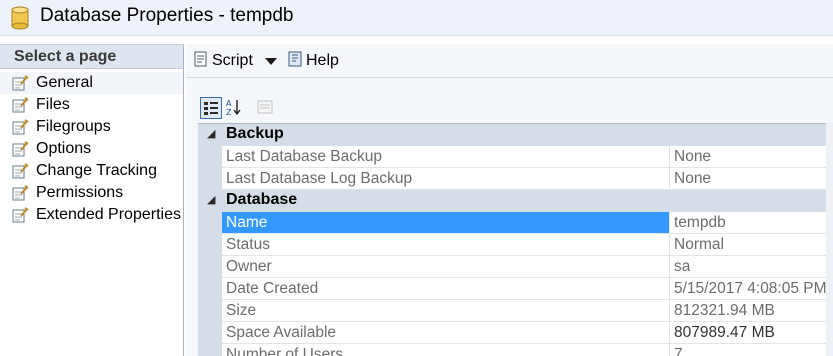 This screenshot has height=356, width=833. Describe the element at coordinates (751, 333) in the screenshot. I see `property-value: 807989.47 MB` at that location.